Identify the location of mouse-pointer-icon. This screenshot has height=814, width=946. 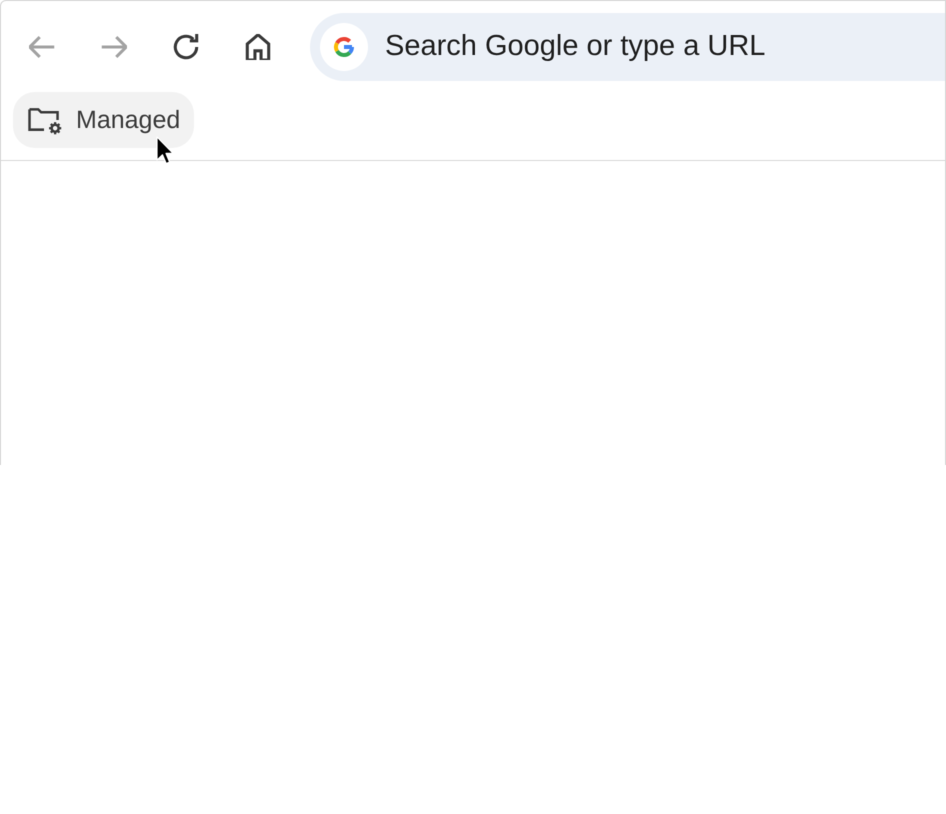
(165, 151).